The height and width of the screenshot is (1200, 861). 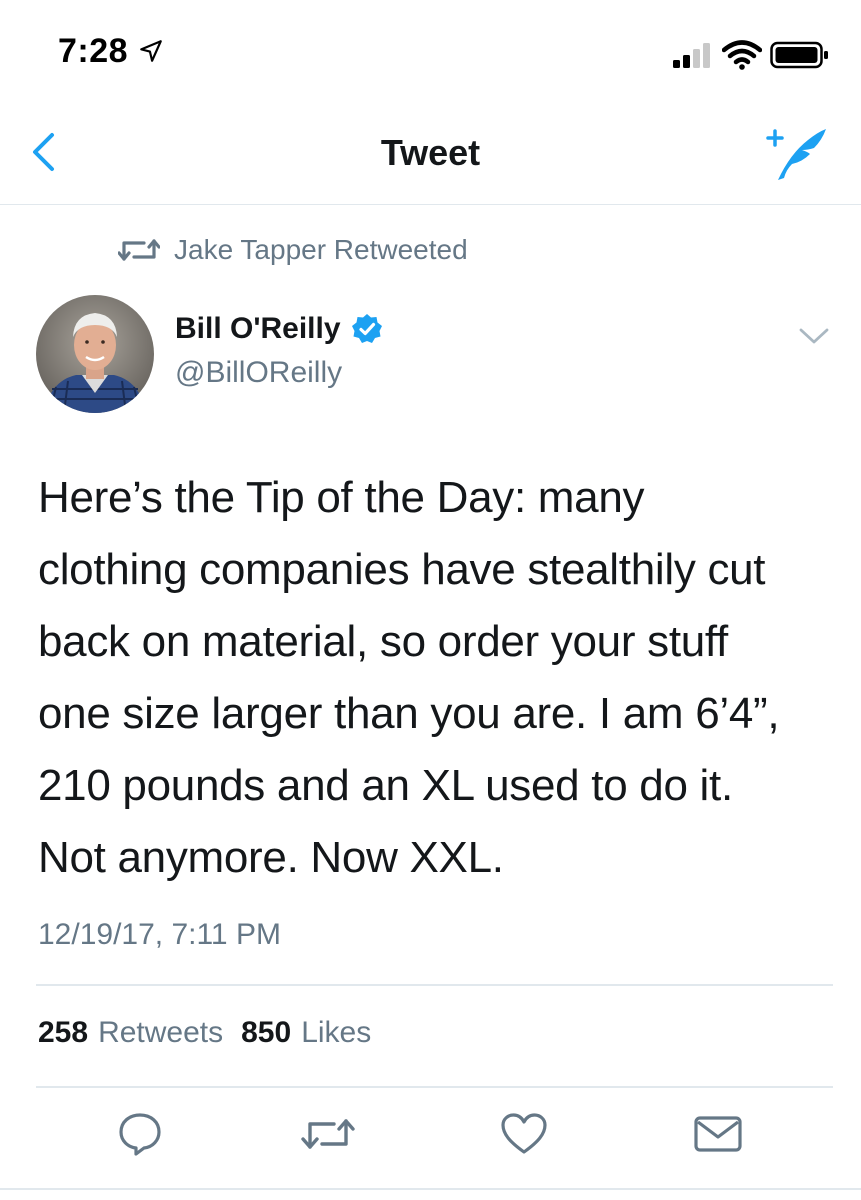 I want to click on tweet-stats: 258 Retweets 850 Likes, so click(x=213, y=1033).